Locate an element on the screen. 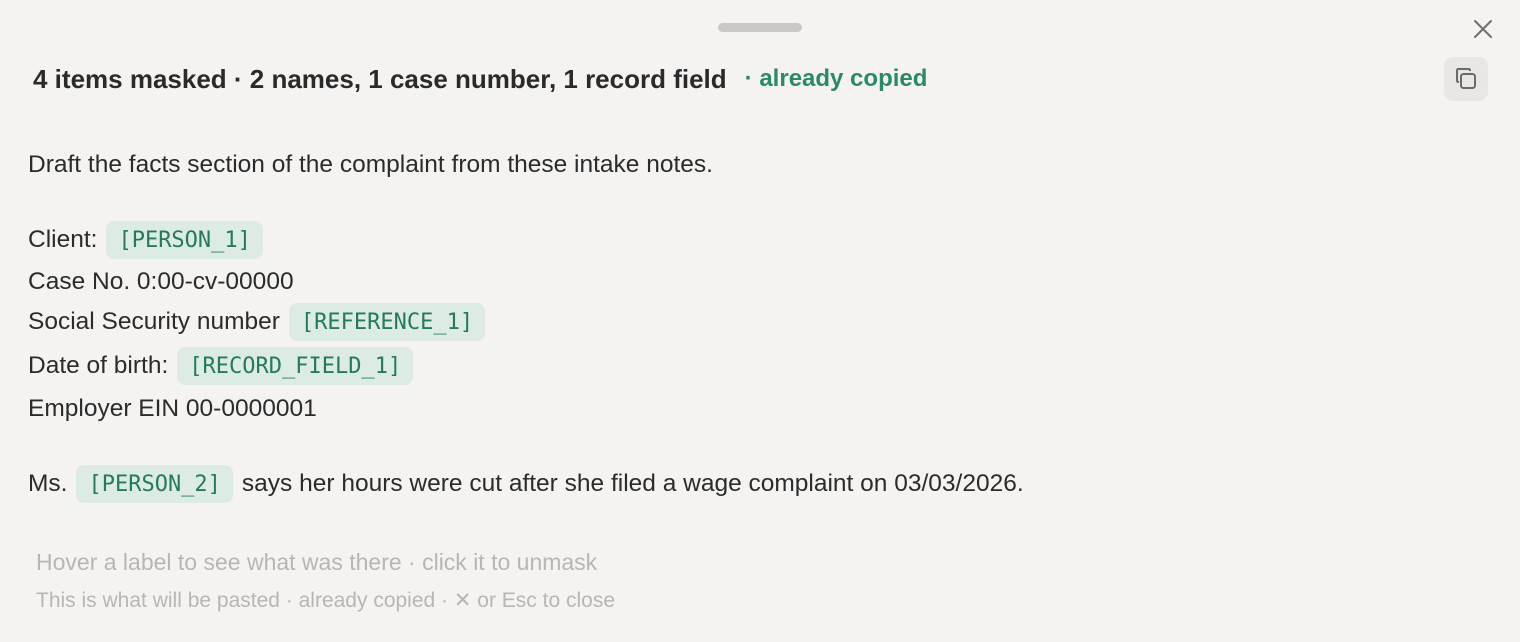 This screenshot has width=1520, height=642. case-number-text: Case No. 0:00-cv-00000 is located at coordinates (161, 281).